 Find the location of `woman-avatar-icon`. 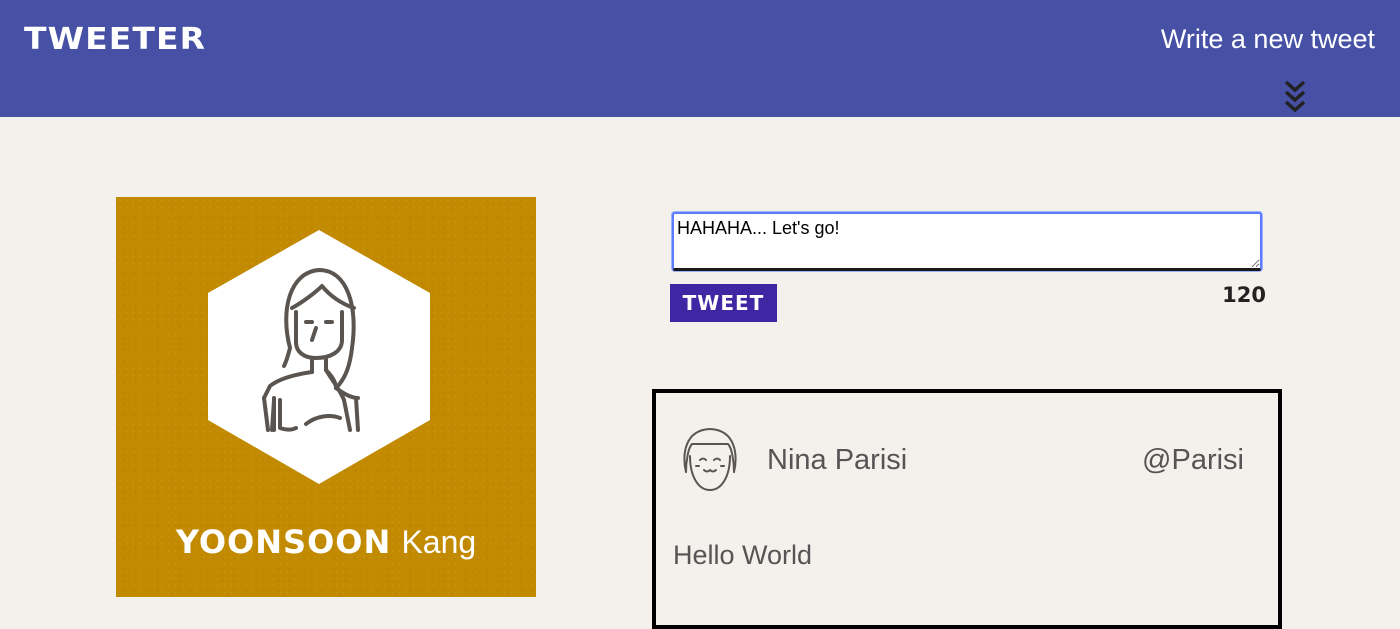

woman-avatar-icon is located at coordinates (319, 357).